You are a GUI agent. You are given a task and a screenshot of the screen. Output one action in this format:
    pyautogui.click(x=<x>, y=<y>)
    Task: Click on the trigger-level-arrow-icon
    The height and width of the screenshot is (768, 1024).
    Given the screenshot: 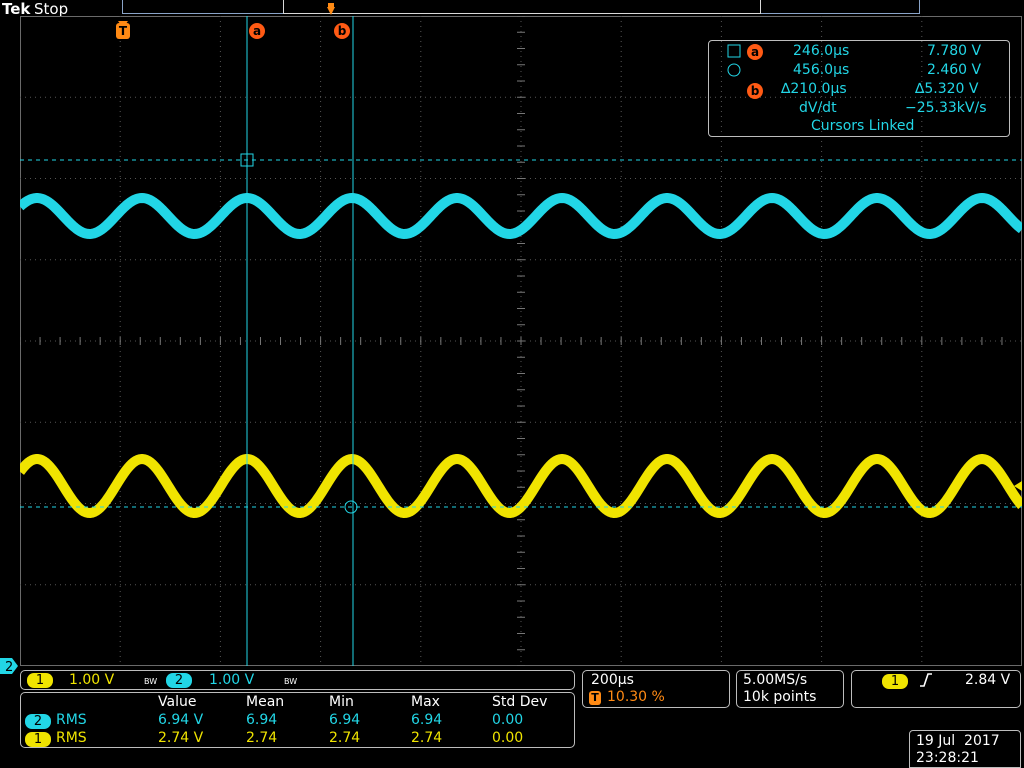 What is the action you would take?
    pyautogui.click(x=1017, y=484)
    